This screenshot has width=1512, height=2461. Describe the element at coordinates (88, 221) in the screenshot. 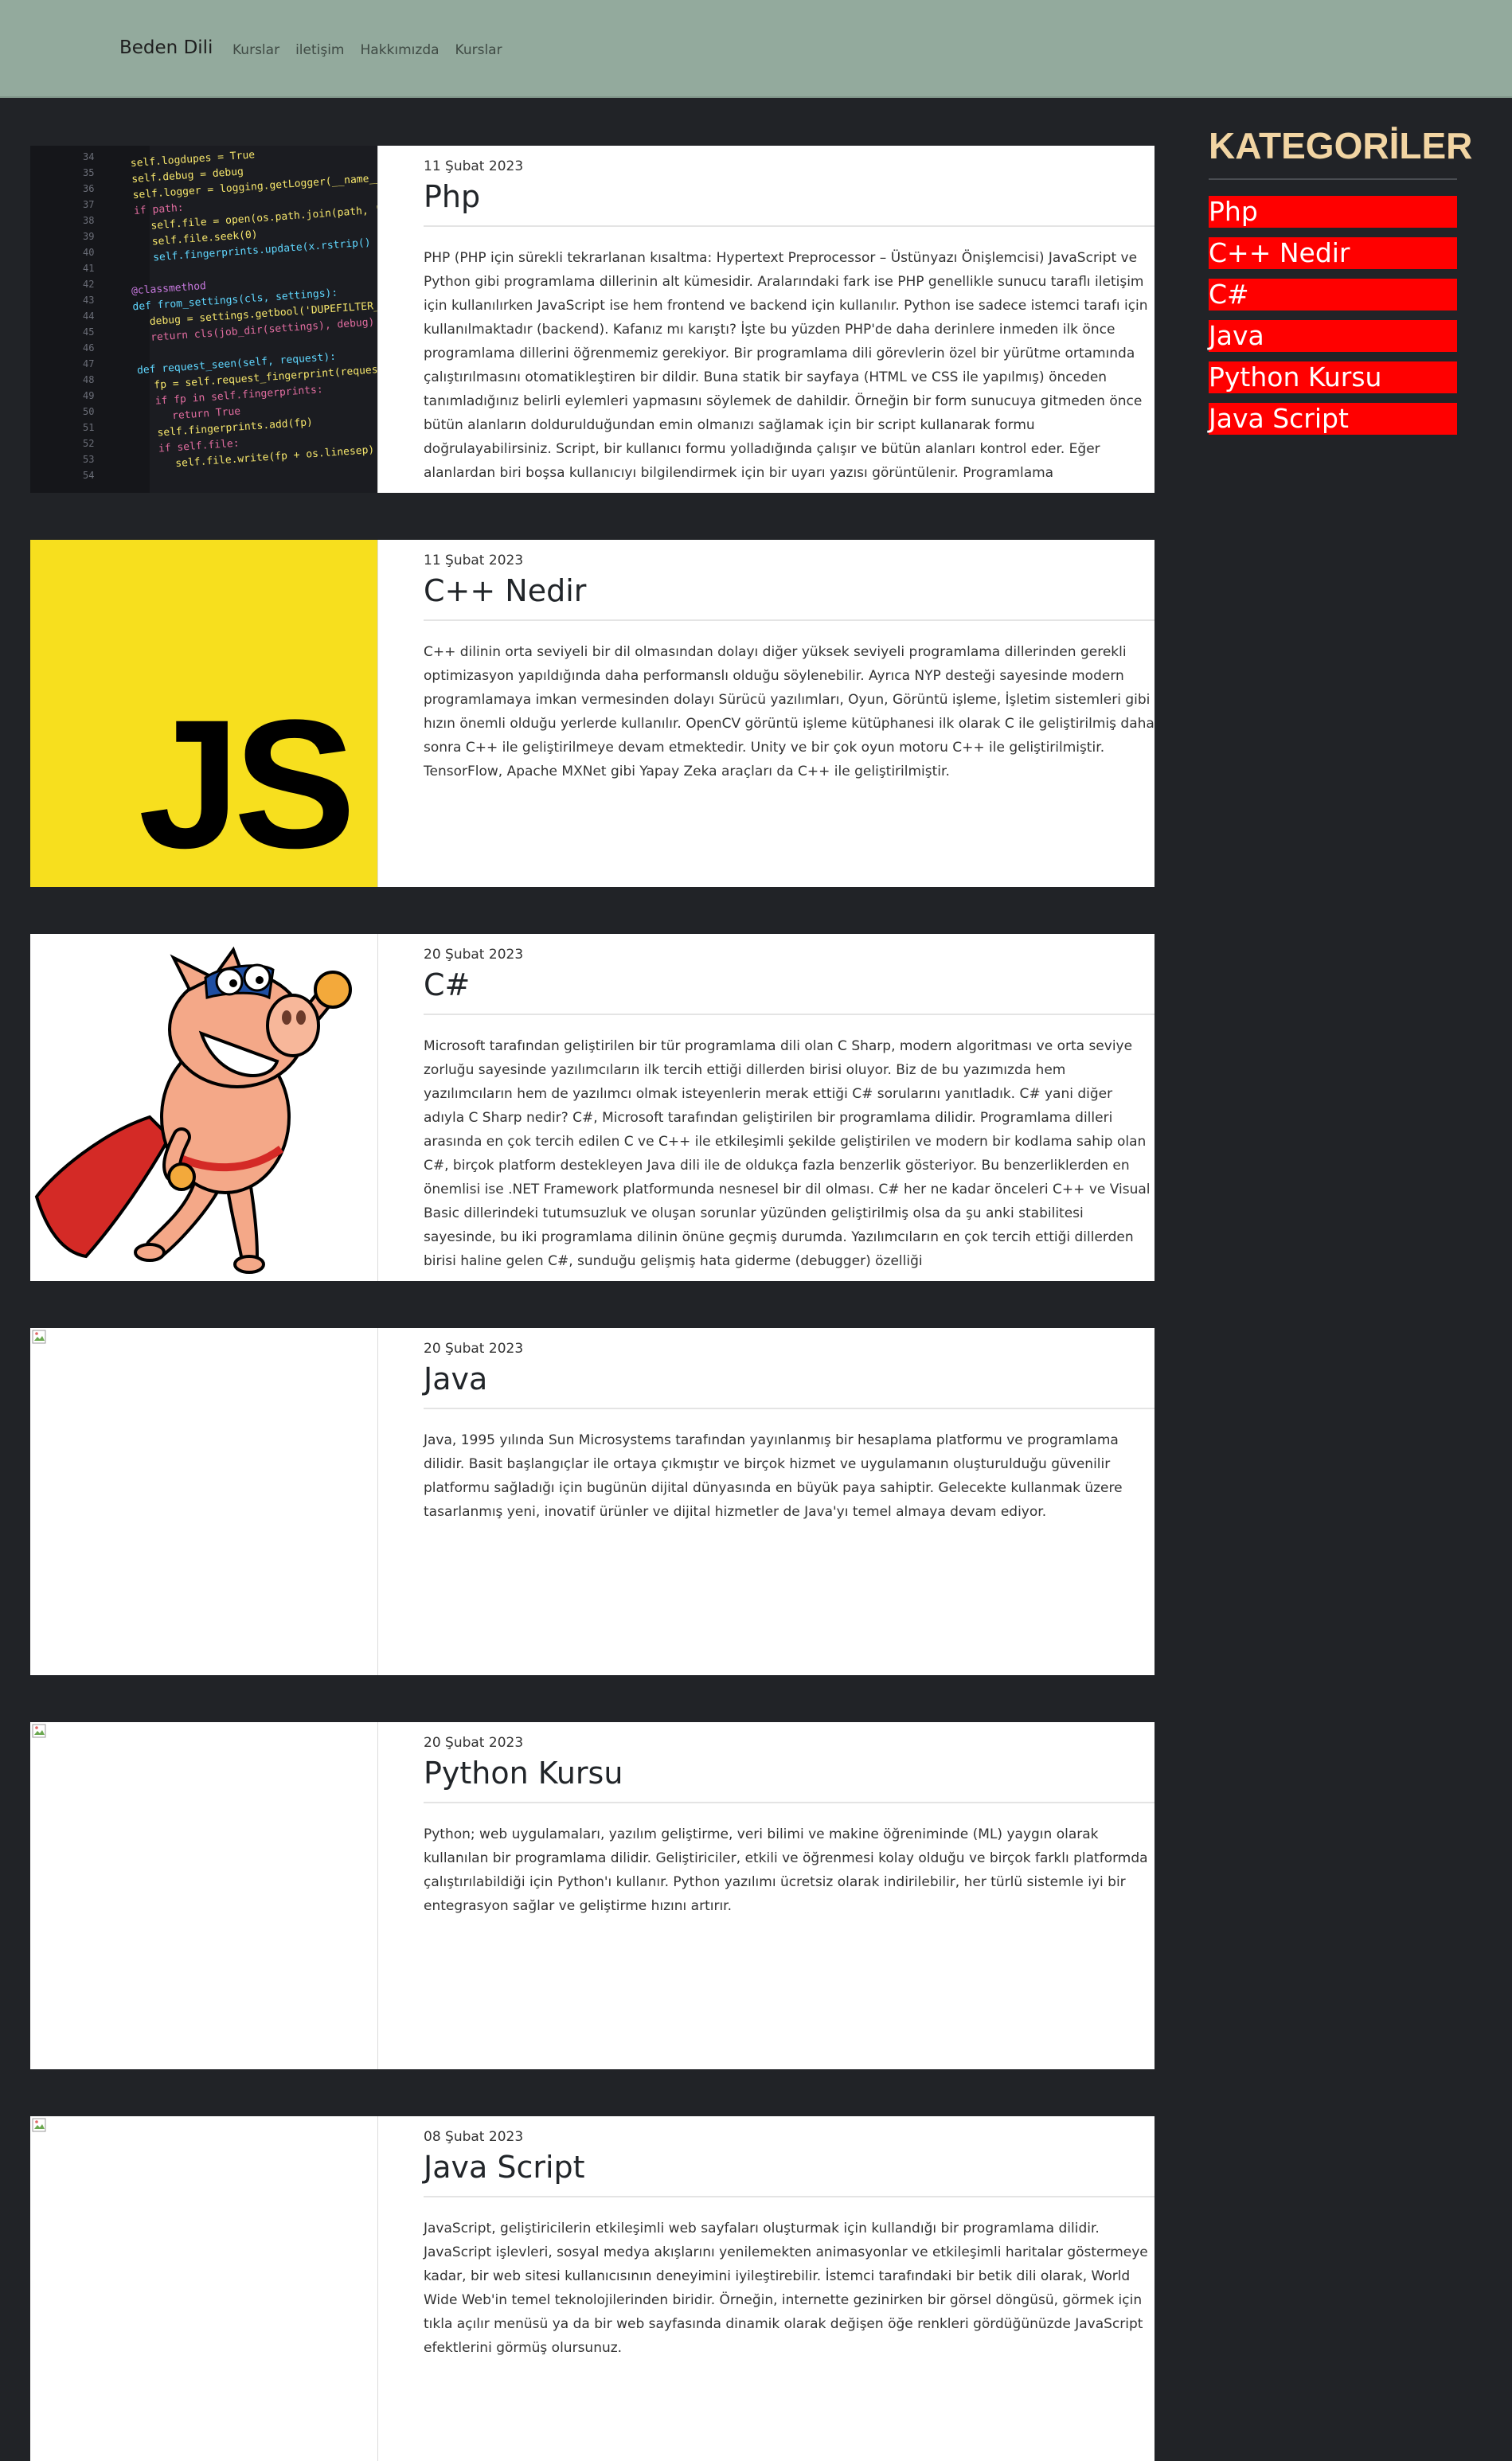

I see `svg-text: 38` at that location.